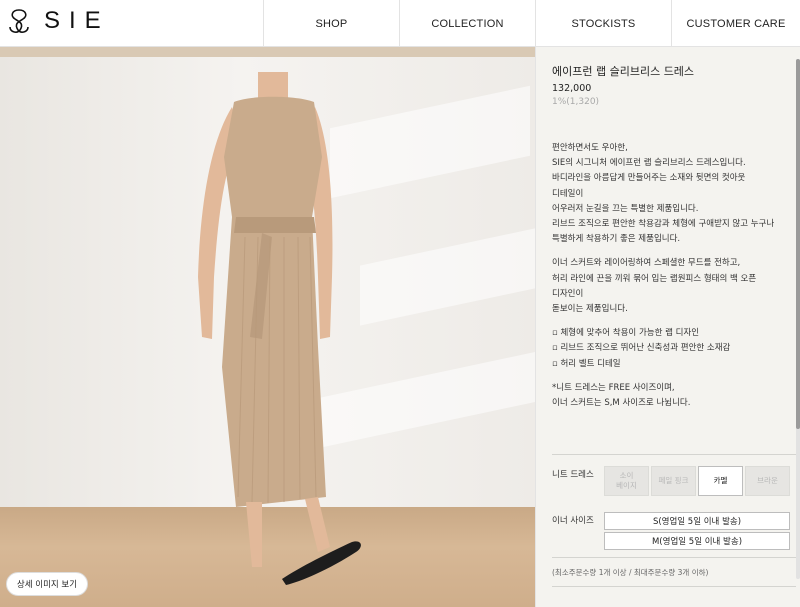 This screenshot has width=800, height=607. Describe the element at coordinates (590, 309) in the screenshot. I see `description-line: 돋보이는 제품입니다.` at that location.